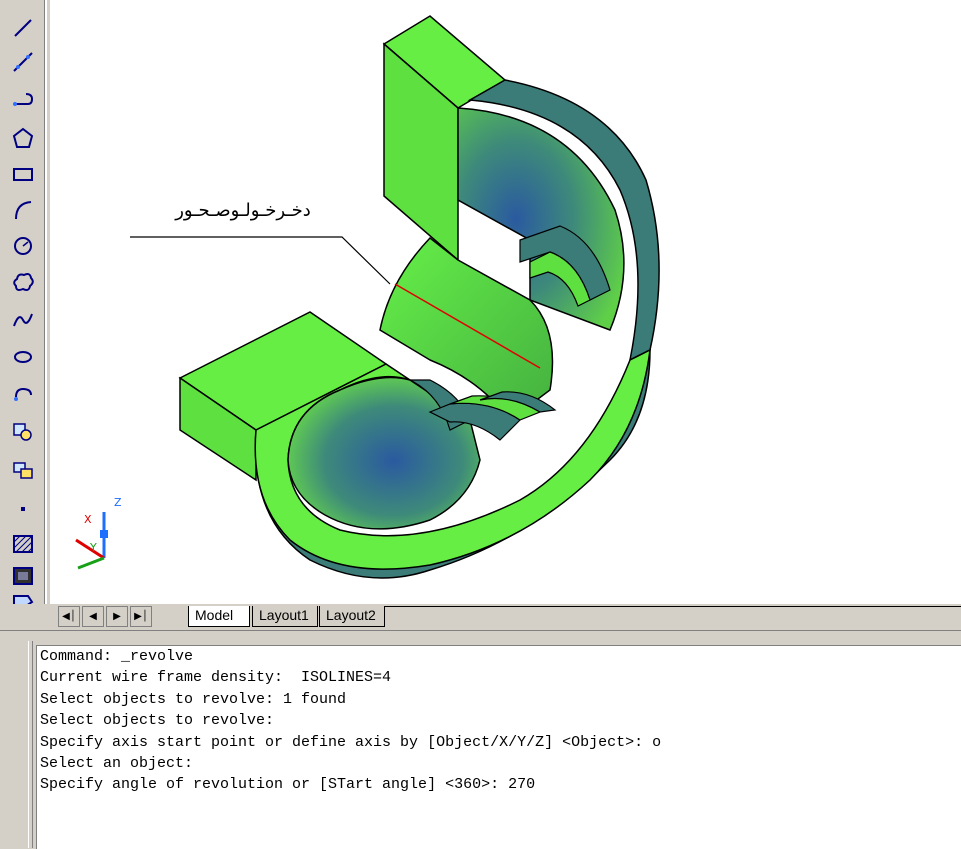 Image resolution: width=961 pixels, height=849 pixels. What do you see at coordinates (24, 304) in the screenshot?
I see `draw-toolbar` at bounding box center [24, 304].